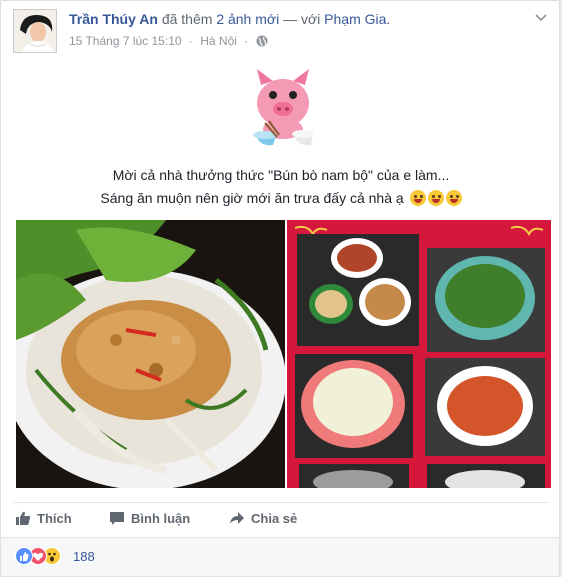 The width and height of the screenshot is (562, 577). I want to click on post-meta: 15 Tháng 7 lúc 15:10 · Hà Nội ·, so click(168, 42).